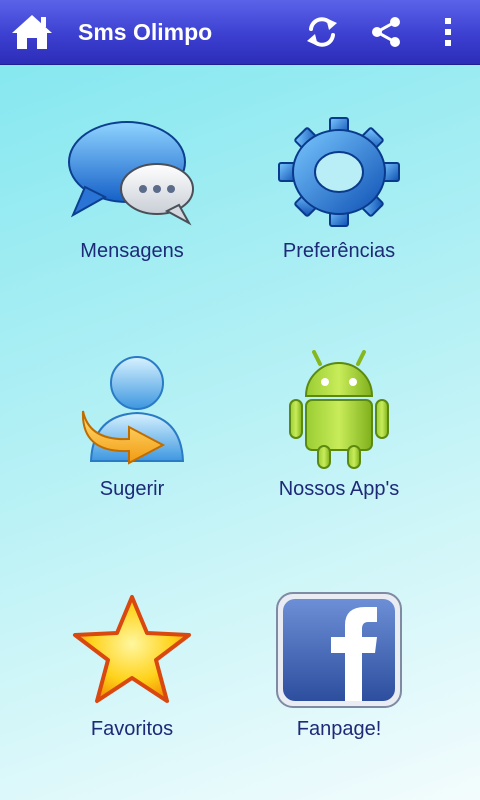 This screenshot has width=480, height=800. I want to click on home-button, so click(32, 32).